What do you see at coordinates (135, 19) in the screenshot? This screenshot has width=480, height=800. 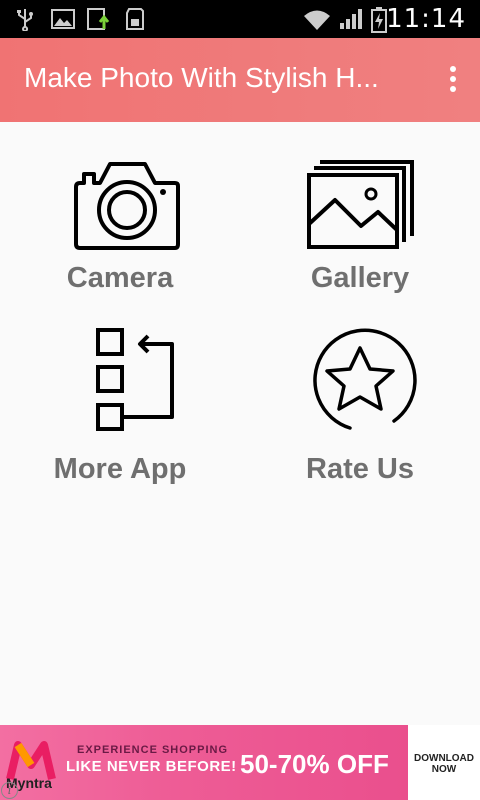 I see `sd-card-icon` at bounding box center [135, 19].